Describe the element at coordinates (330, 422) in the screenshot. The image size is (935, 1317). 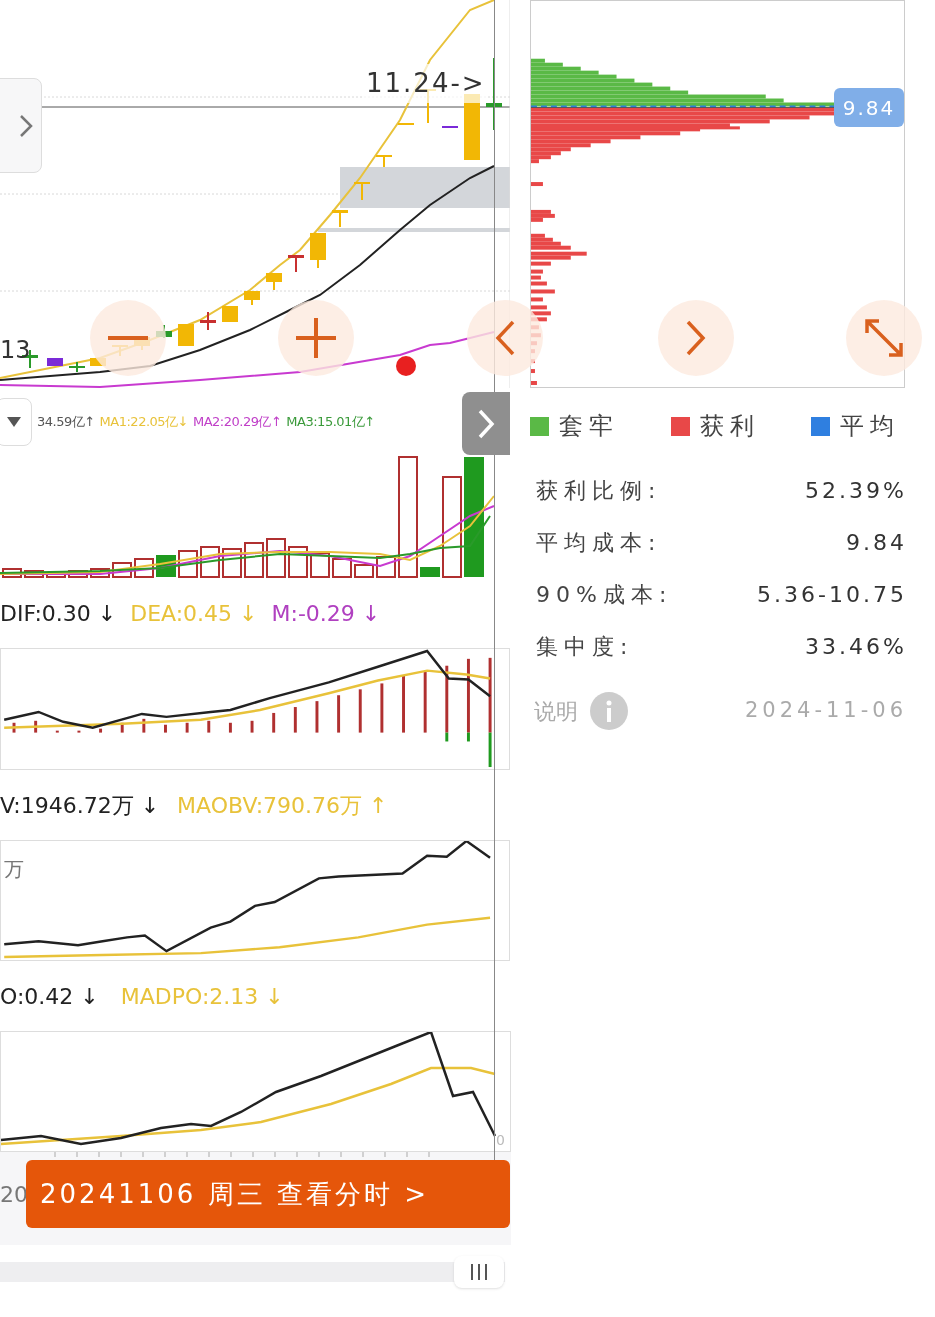
I see `indicator-value: MA3:15.01亿↑` at that location.